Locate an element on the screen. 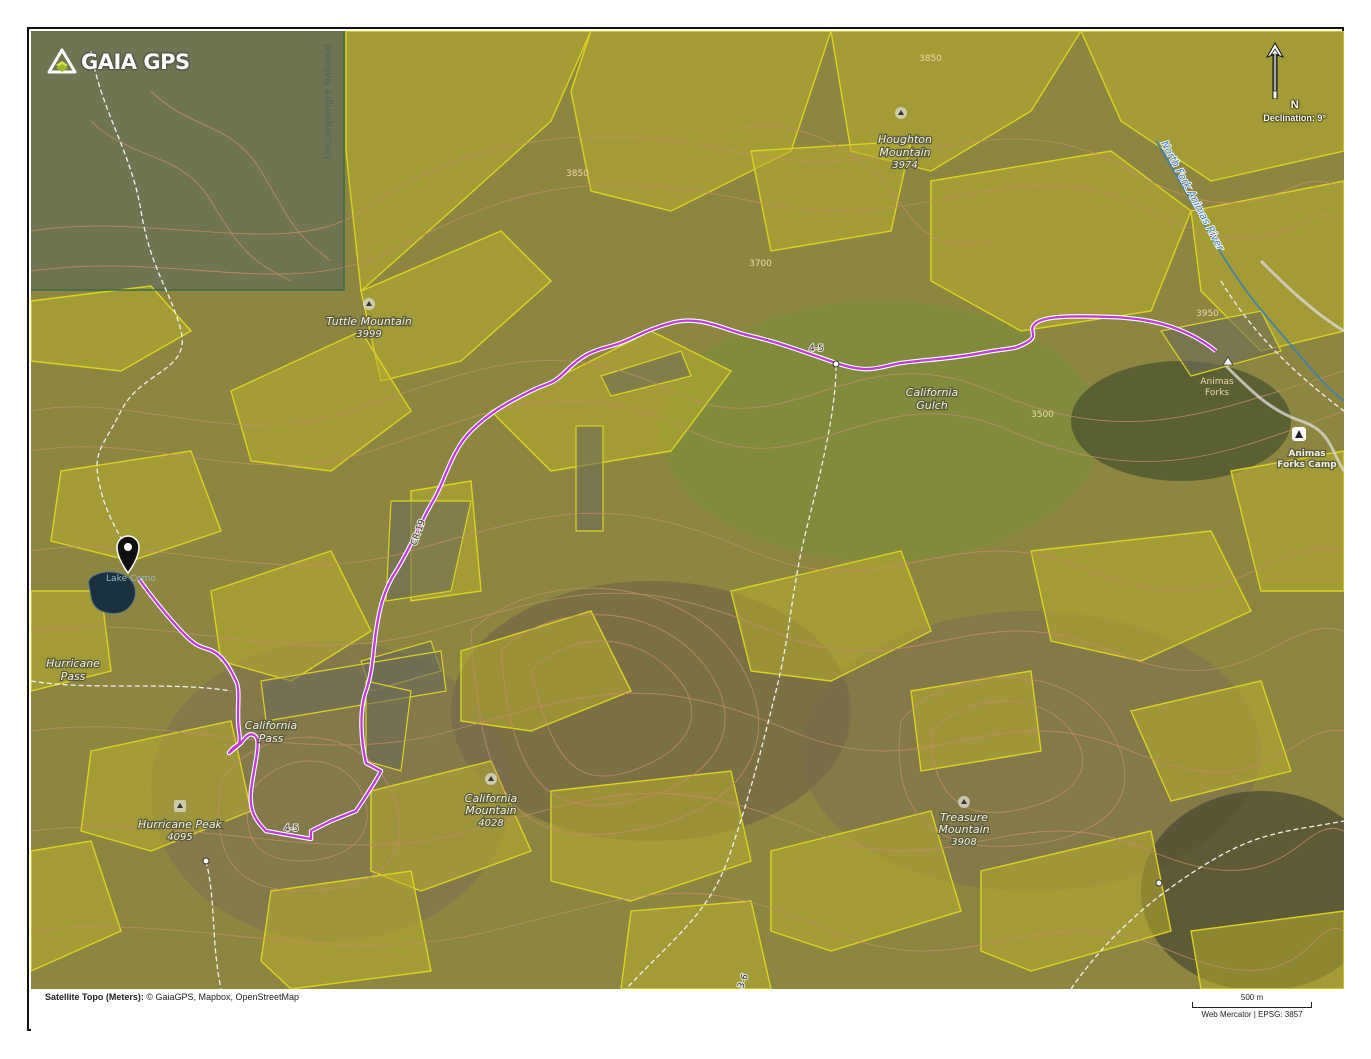  layer-name: Satellite Topo (Meters): is located at coordinates (94, 997).